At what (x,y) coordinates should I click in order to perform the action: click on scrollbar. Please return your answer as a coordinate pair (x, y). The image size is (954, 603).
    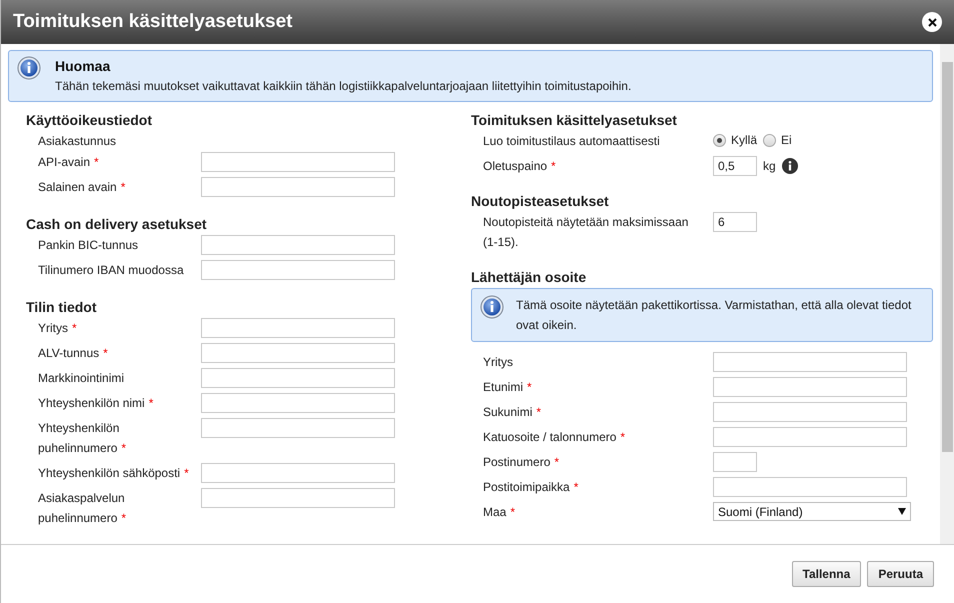
    Looking at the image, I should click on (947, 294).